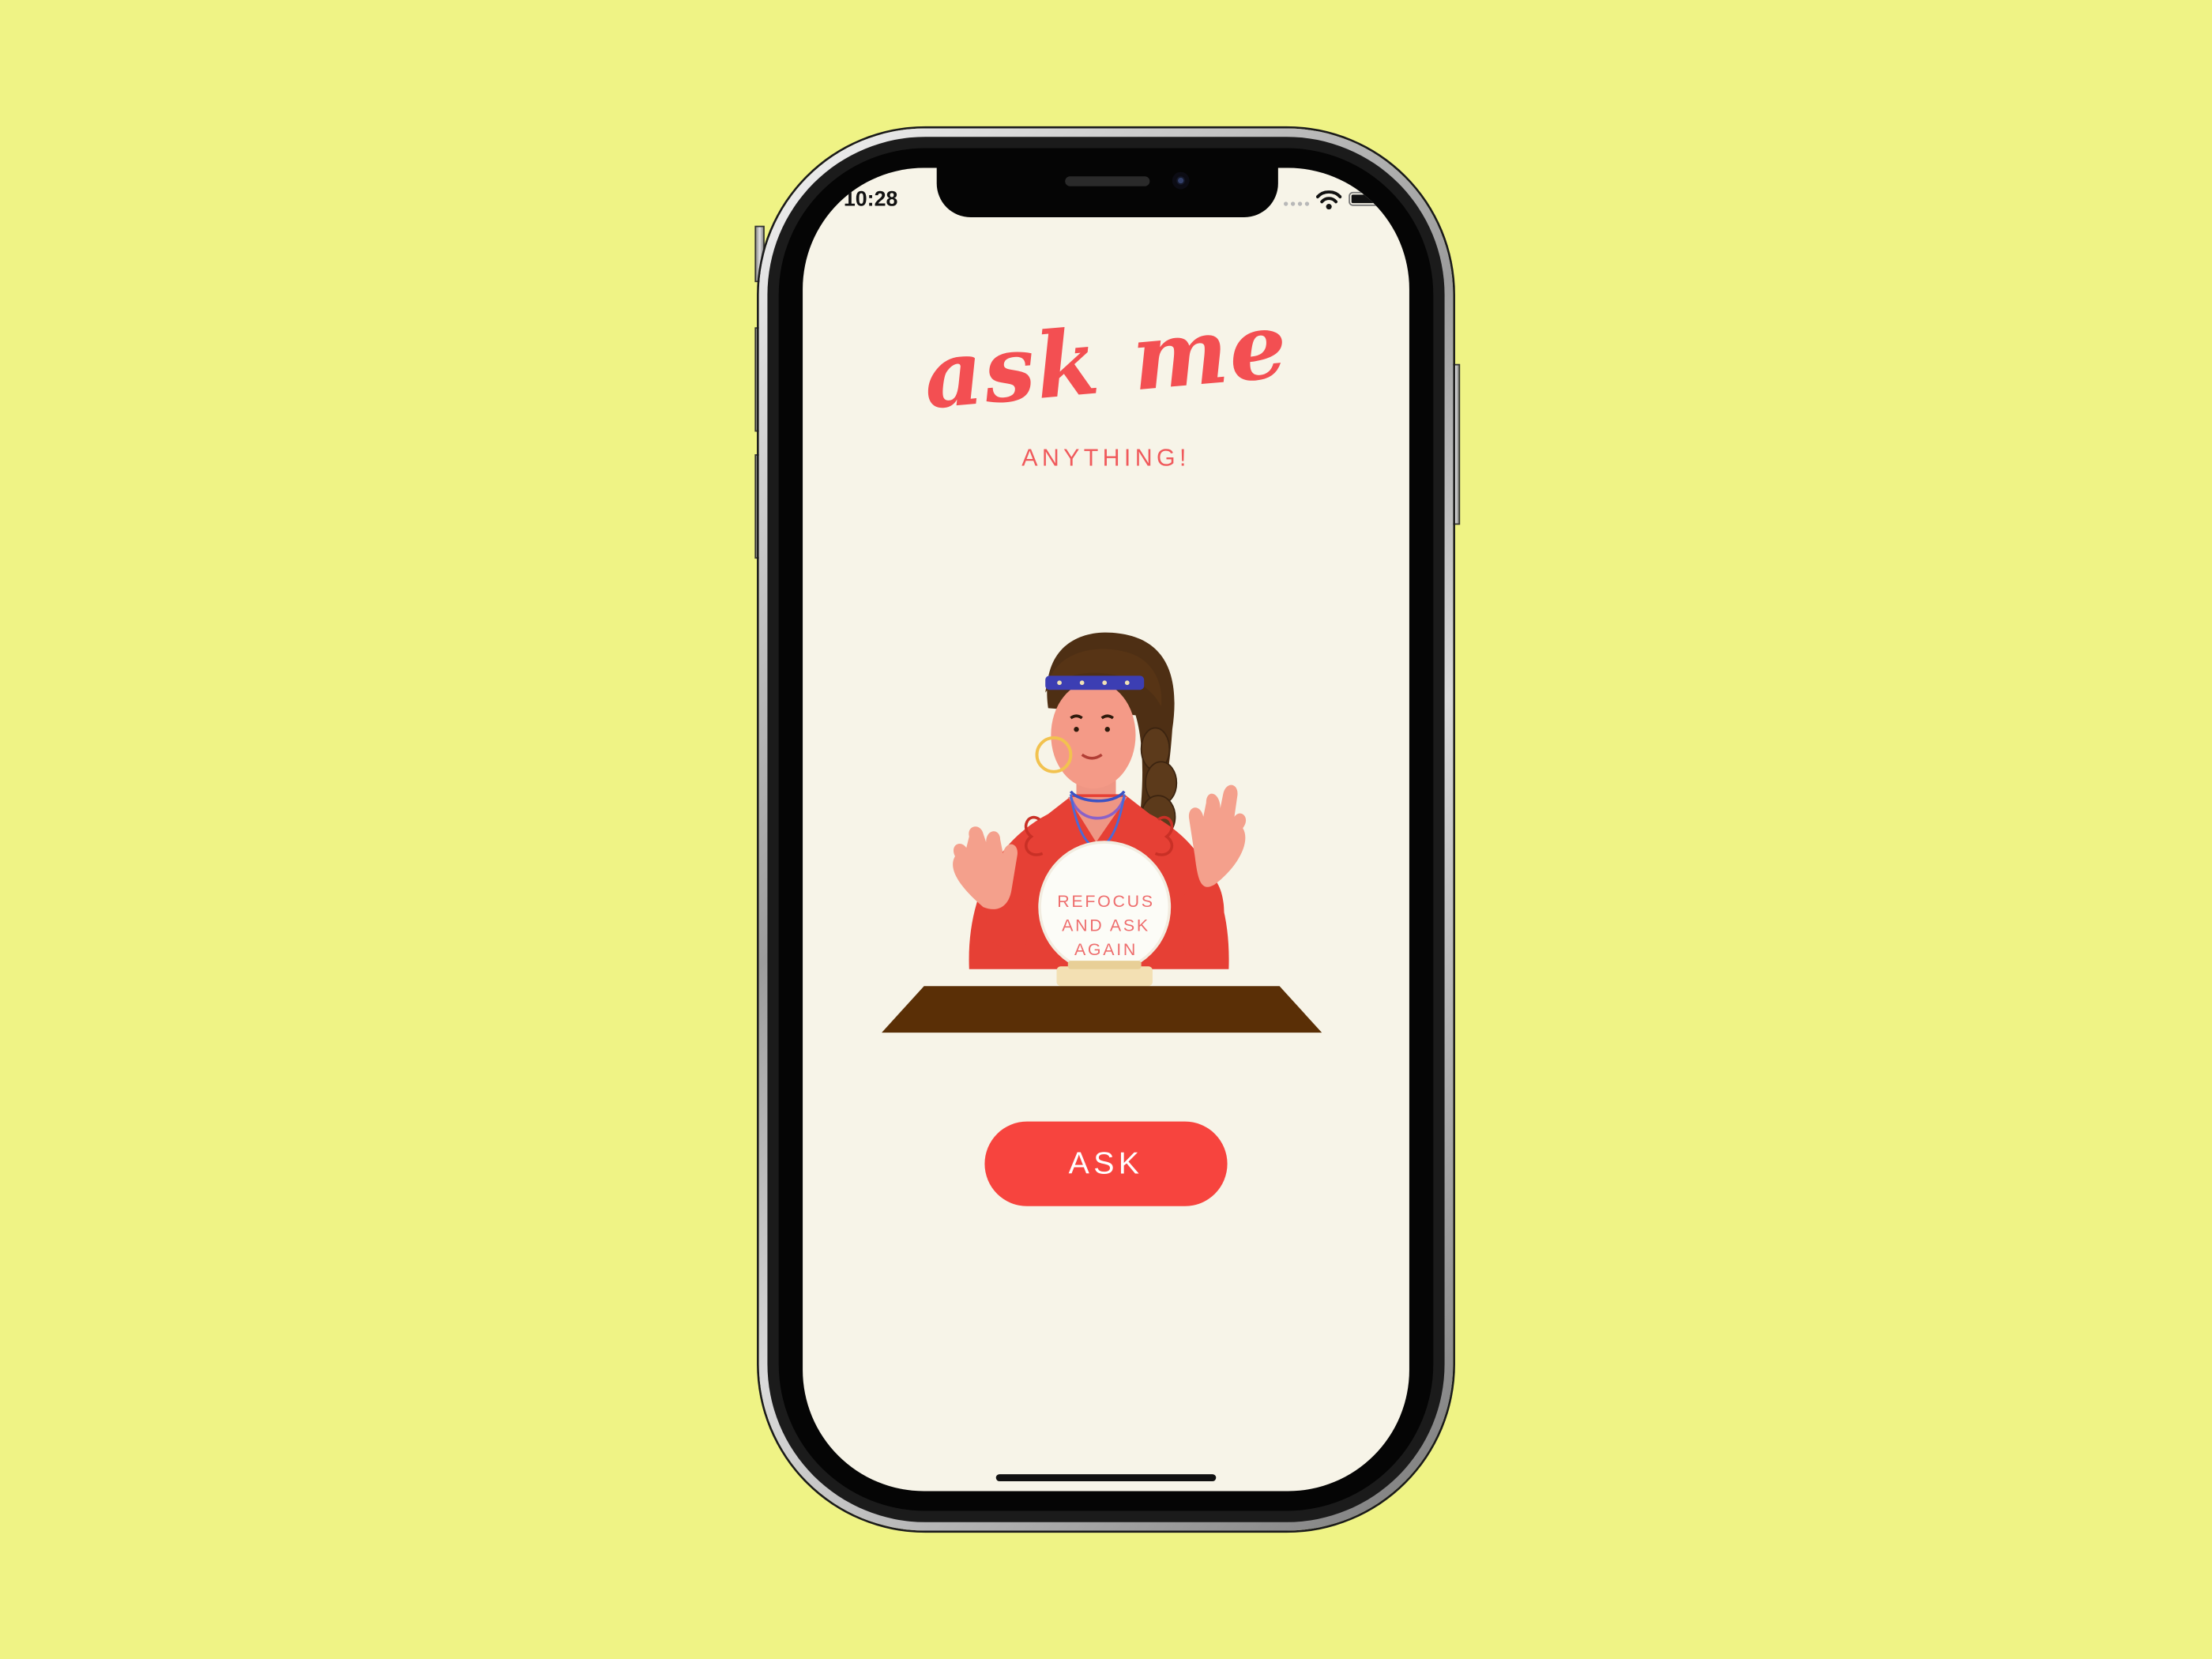 The width and height of the screenshot is (2212, 1659). Describe the element at coordinates (1181, 180) in the screenshot. I see `front-camera` at that location.